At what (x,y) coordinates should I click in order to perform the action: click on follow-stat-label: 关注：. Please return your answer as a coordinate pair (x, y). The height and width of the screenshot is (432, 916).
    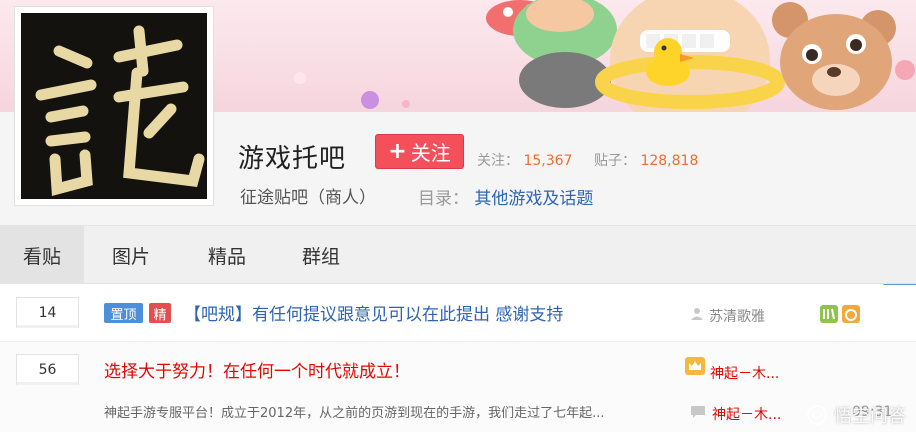
    Looking at the image, I should click on (498, 161).